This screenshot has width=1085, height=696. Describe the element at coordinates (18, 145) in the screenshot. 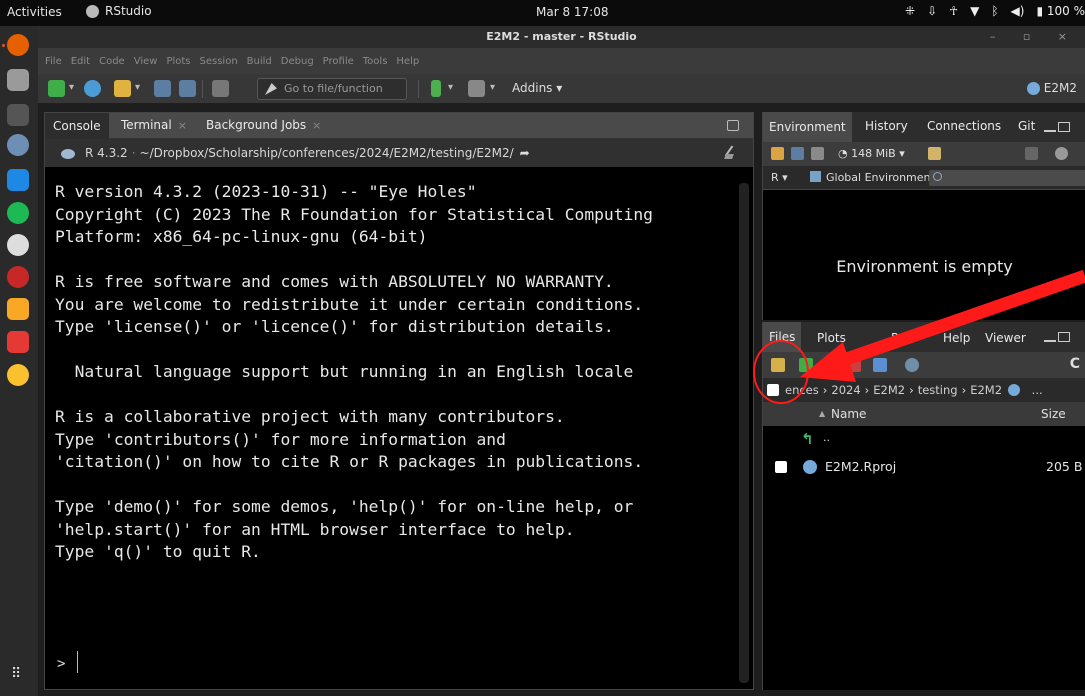

I see `rstudio-dock-icon` at that location.